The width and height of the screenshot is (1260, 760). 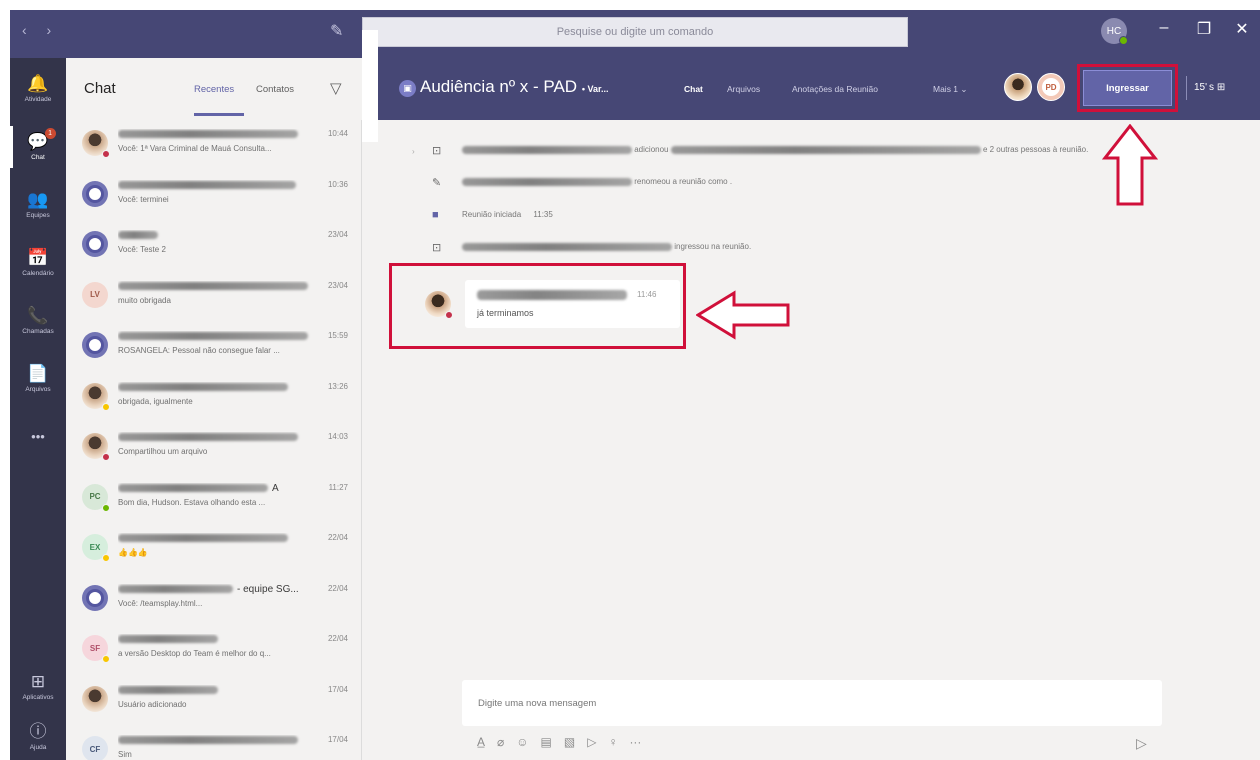 I want to click on emoji-icon: ☺, so click(x=522, y=742).